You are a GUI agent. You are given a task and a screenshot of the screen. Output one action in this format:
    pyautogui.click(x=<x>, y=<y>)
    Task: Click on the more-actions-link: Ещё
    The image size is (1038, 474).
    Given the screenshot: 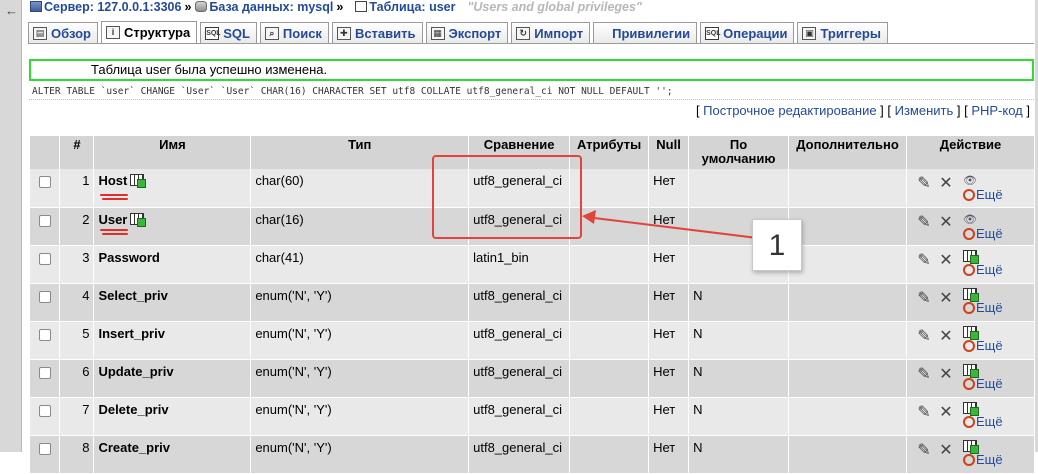 What is the action you would take?
    pyautogui.click(x=983, y=459)
    